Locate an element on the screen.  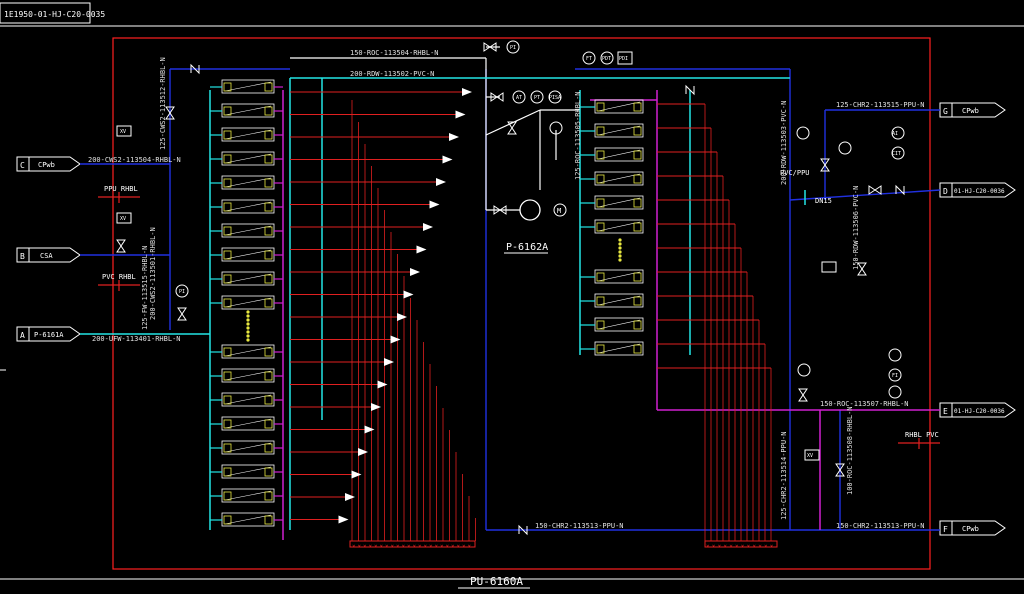
pipe-label-left-bottom: 200-UFW-113401-RHBL-N is located at coordinates (136, 339).